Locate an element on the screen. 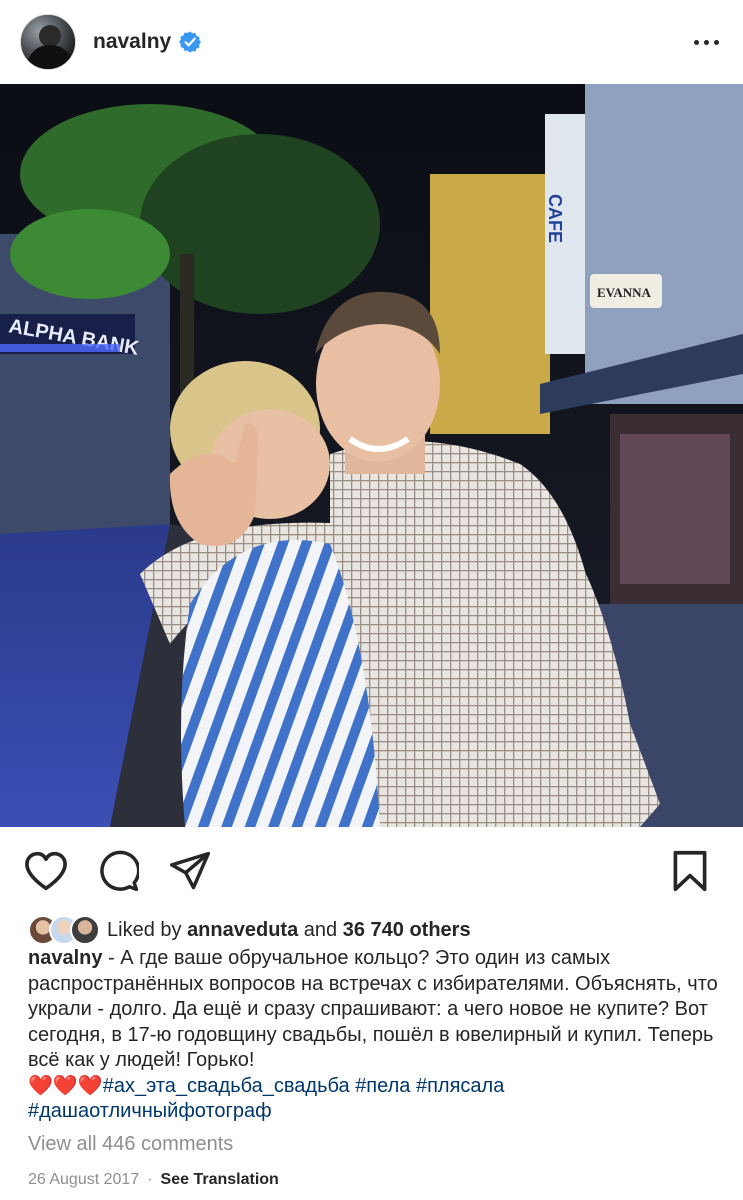 This screenshot has width=743, height=1200. share-button is located at coordinates (190, 871).